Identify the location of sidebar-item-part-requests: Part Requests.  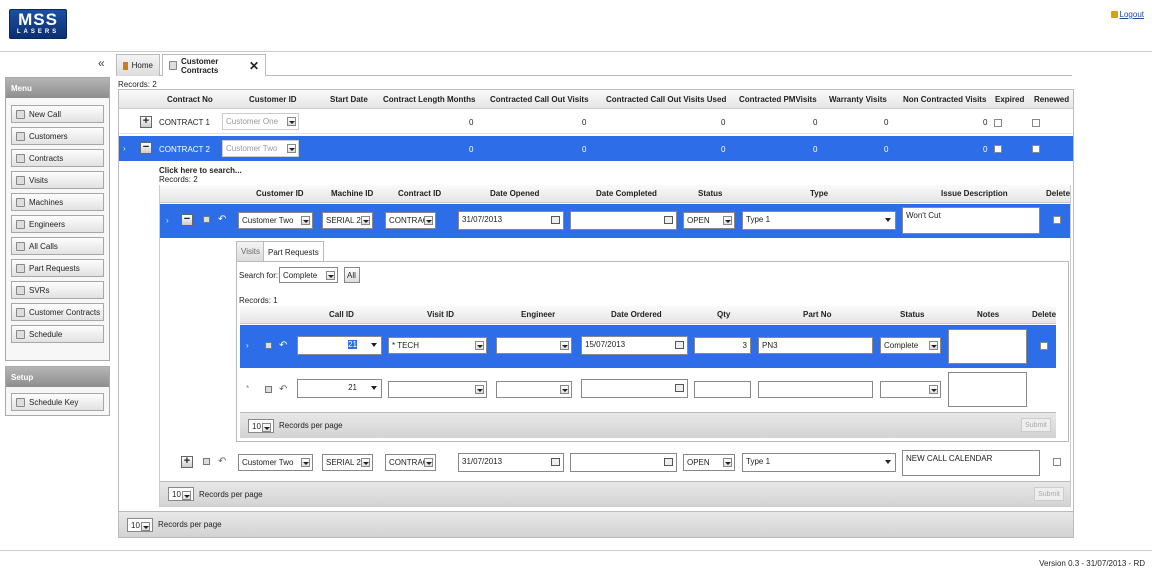
(57, 268).